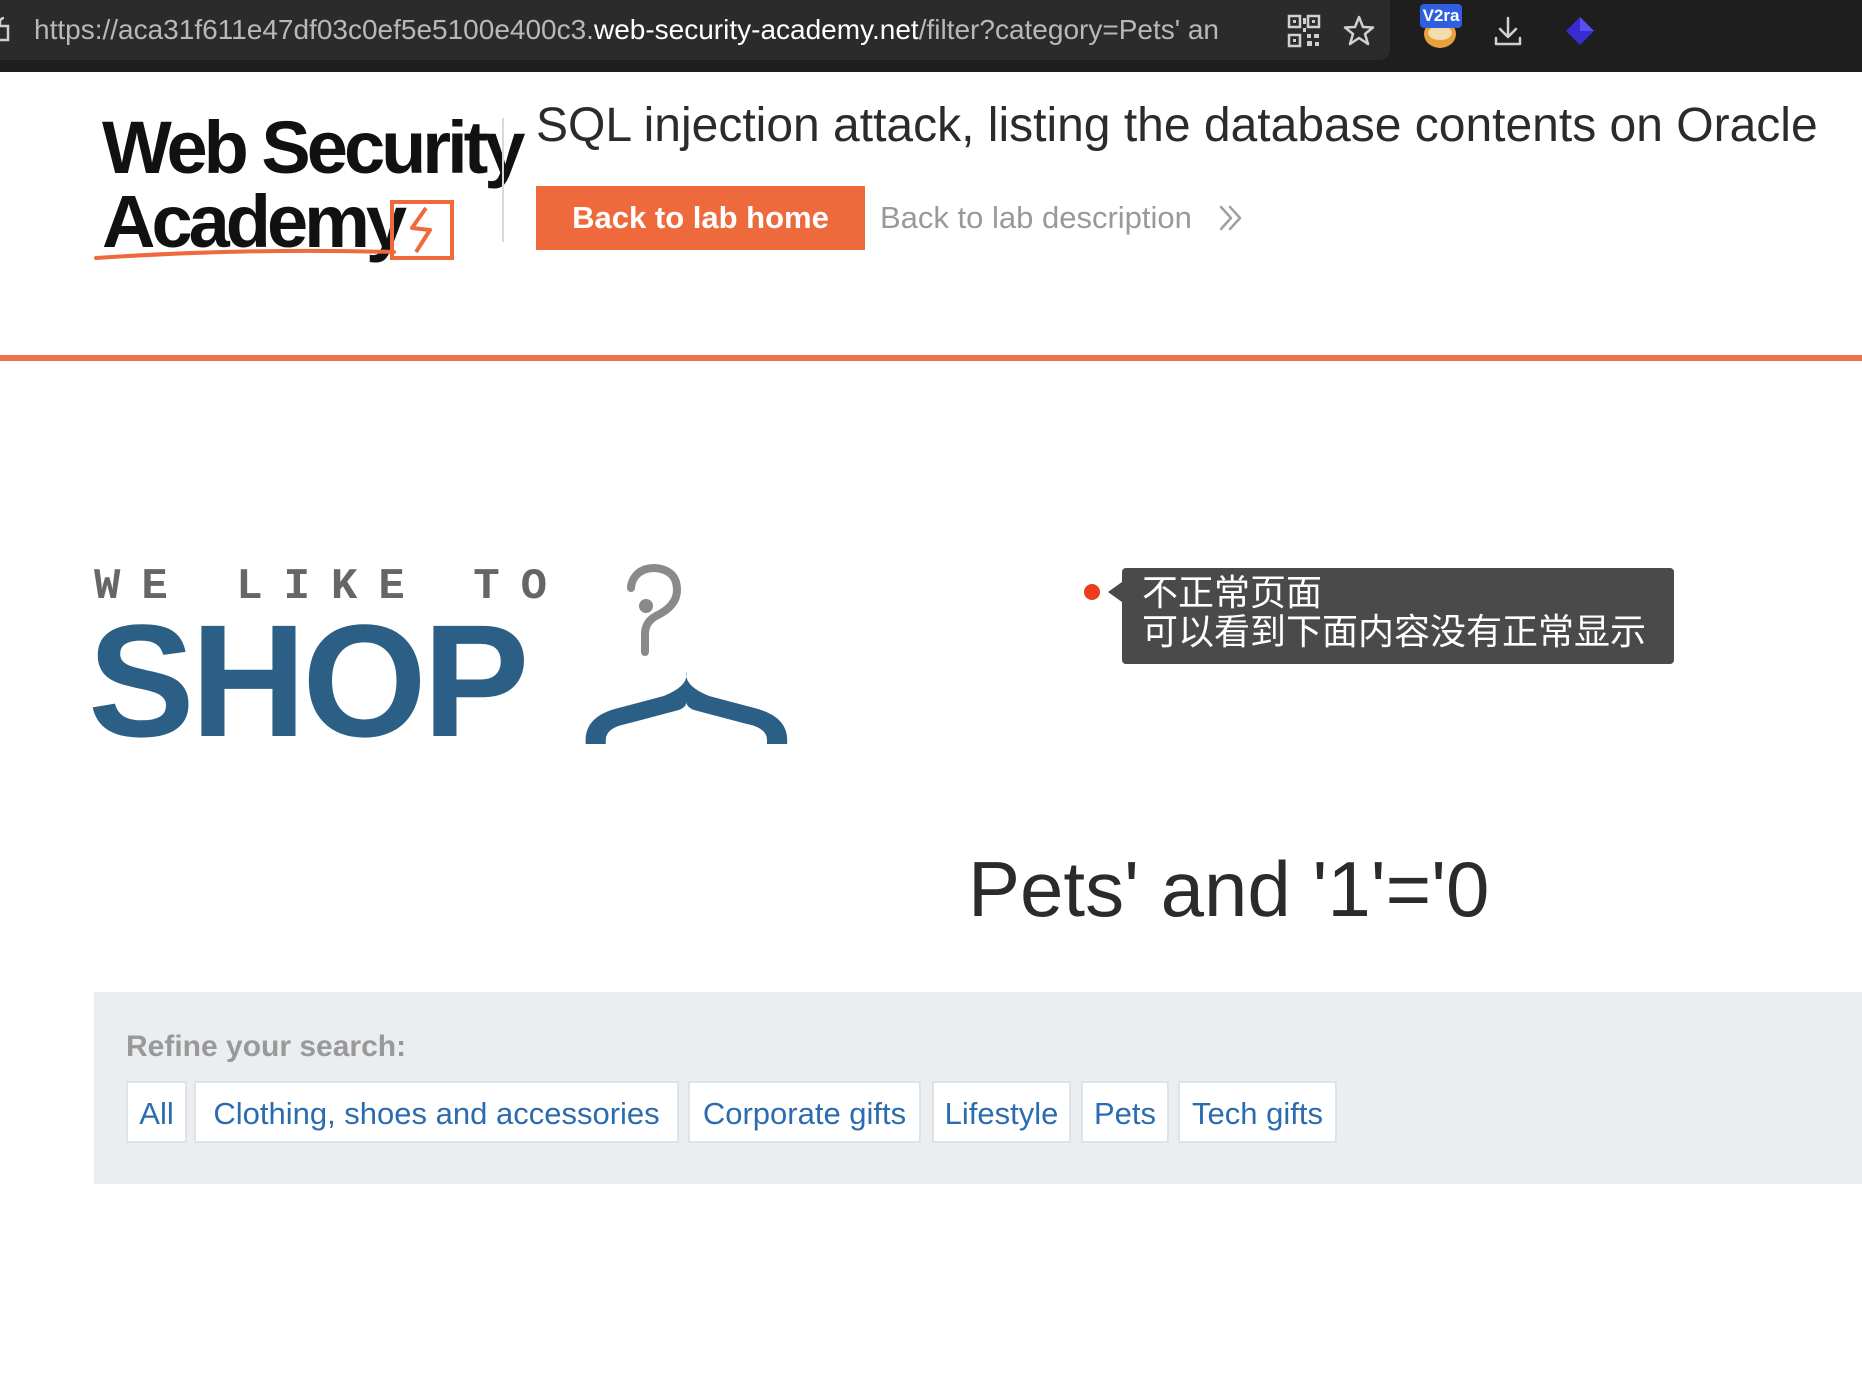 The width and height of the screenshot is (1862, 1390). I want to click on filter-tech-gifts: Tech gifts, so click(1257, 1112).